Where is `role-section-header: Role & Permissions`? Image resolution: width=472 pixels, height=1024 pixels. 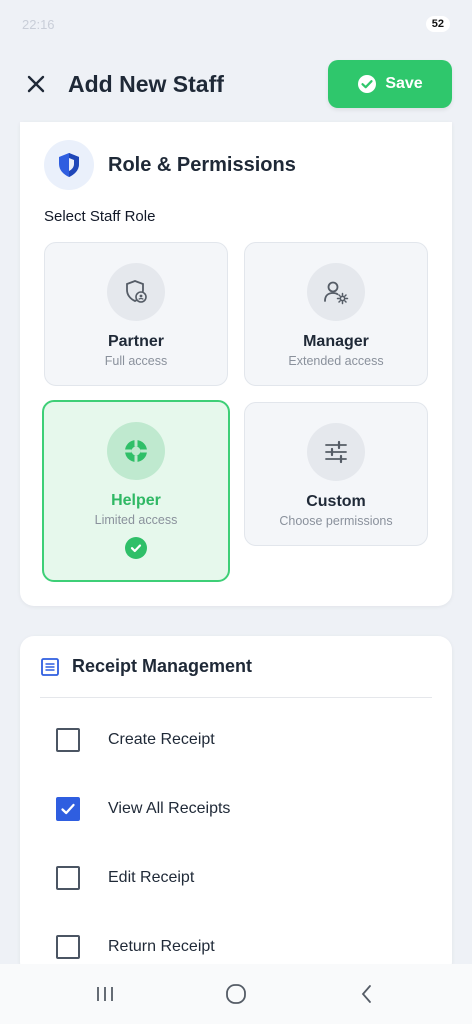
role-section-header: Role & Permissions is located at coordinates (236, 159).